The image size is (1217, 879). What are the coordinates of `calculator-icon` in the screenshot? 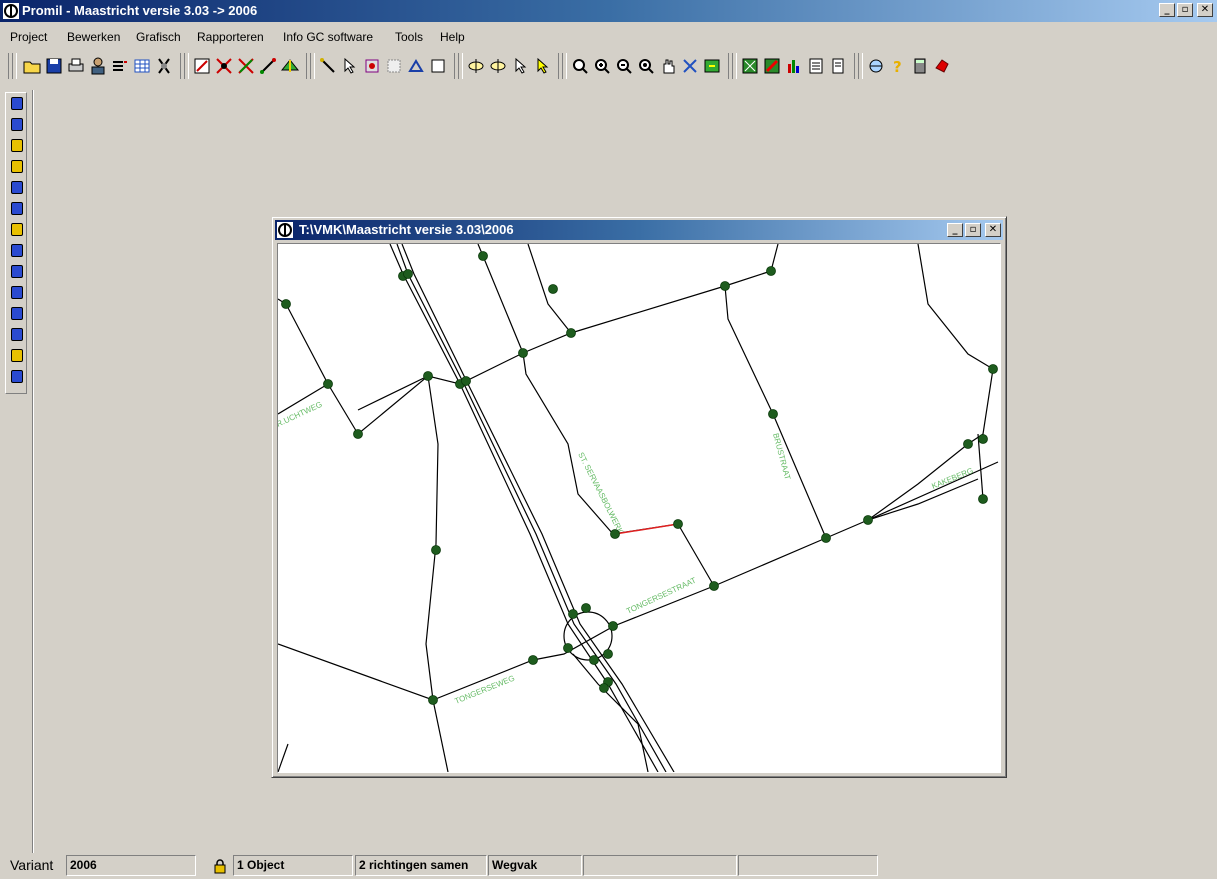 It's located at (920, 66).